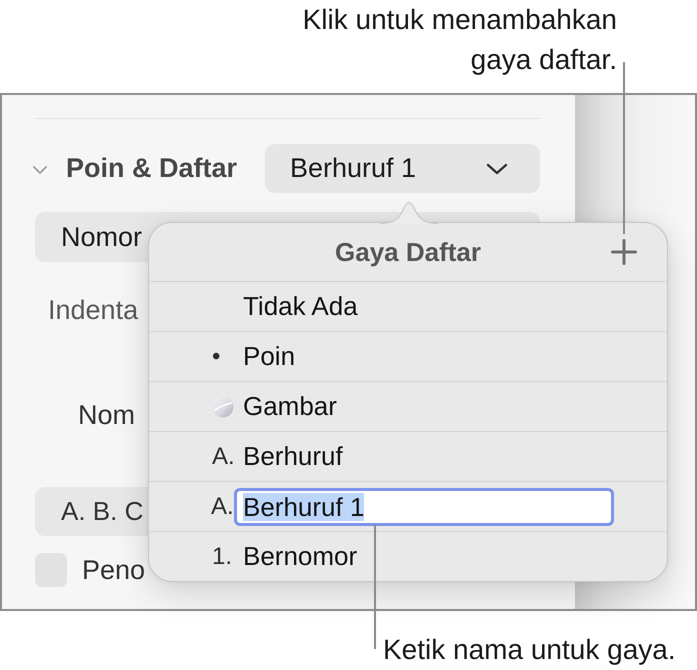 This screenshot has width=697, height=670. I want to click on chevron-icon, so click(40, 170).